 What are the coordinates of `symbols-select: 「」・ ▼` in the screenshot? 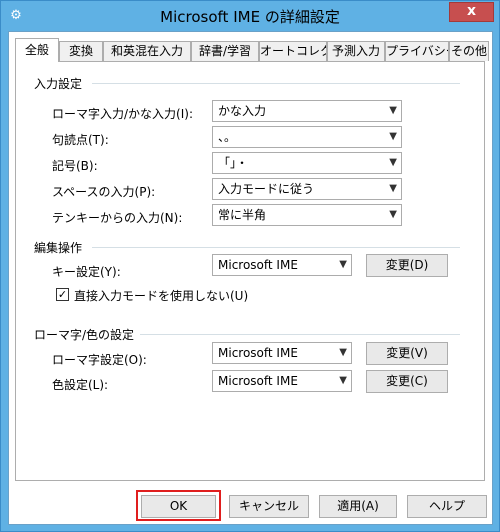 It's located at (307, 163).